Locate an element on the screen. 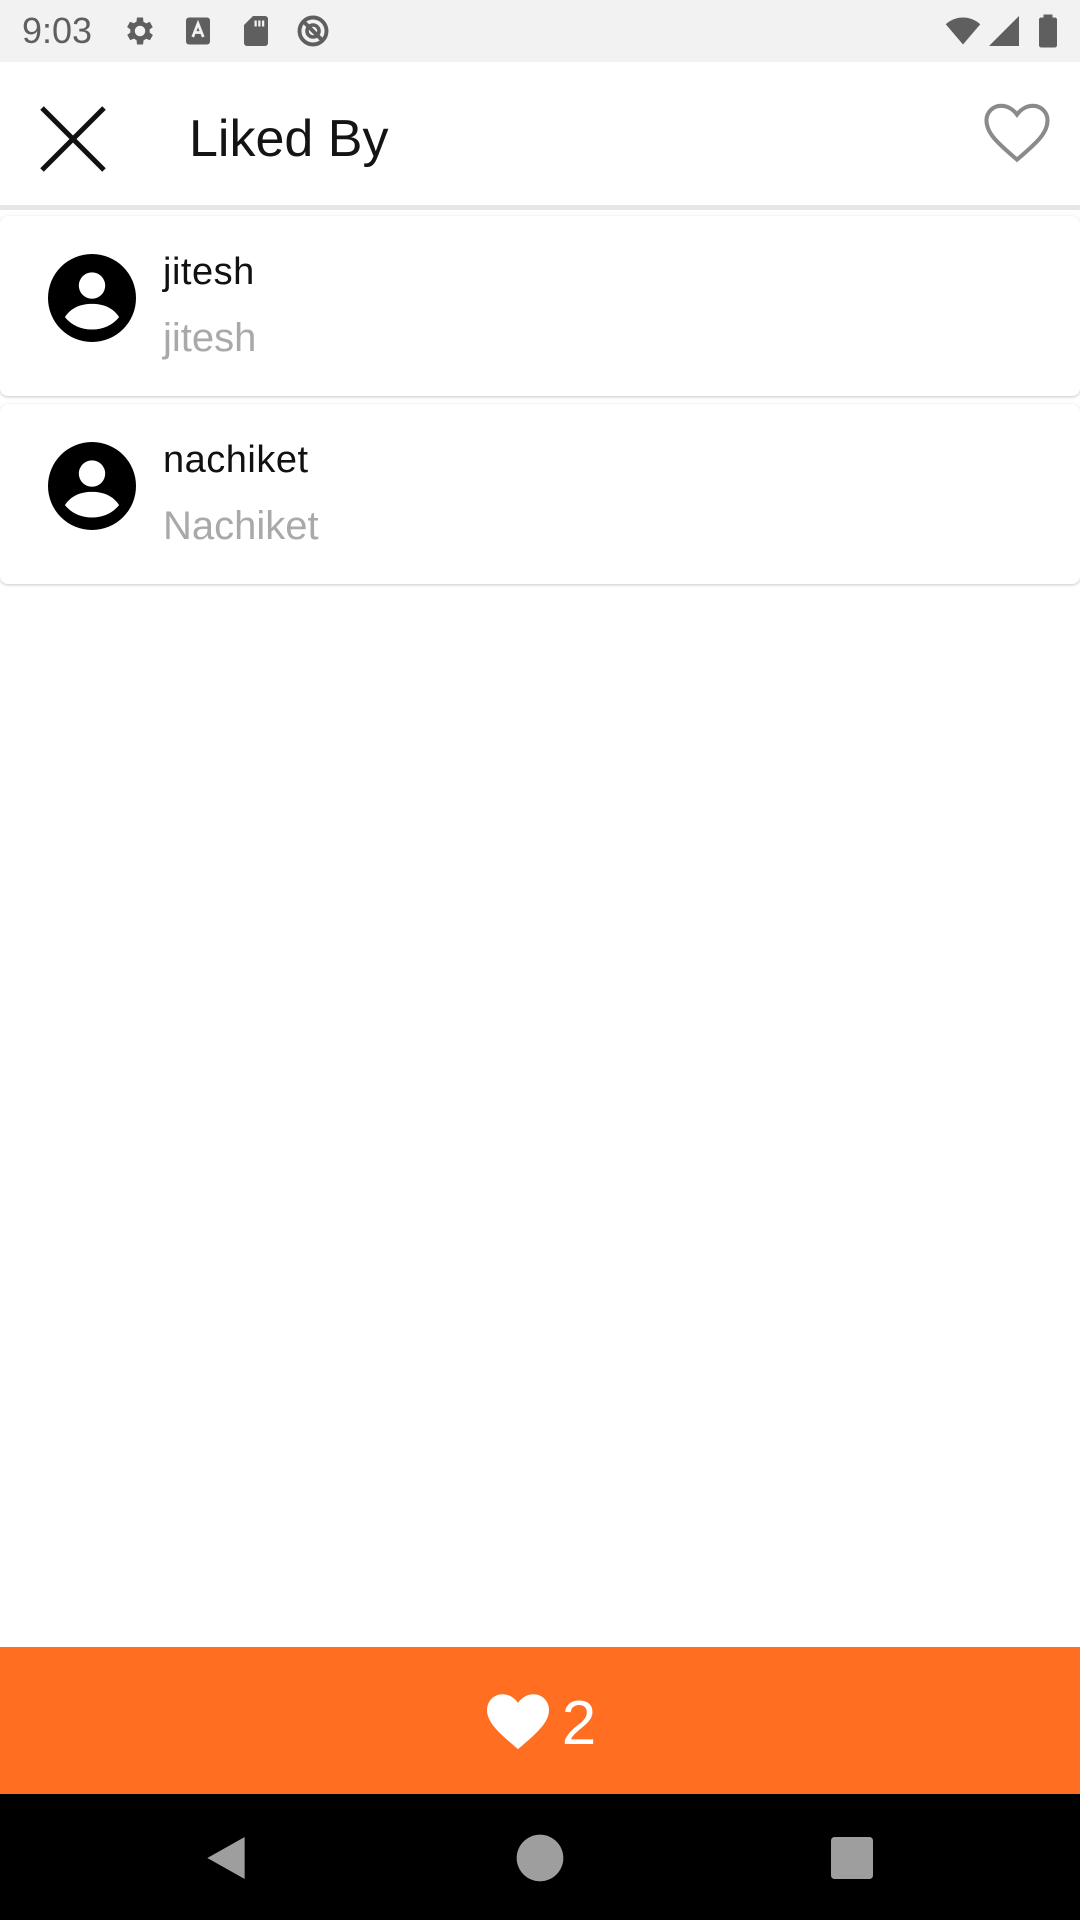 The width and height of the screenshot is (1080, 1920). app-bar: Liked By is located at coordinates (540, 136).